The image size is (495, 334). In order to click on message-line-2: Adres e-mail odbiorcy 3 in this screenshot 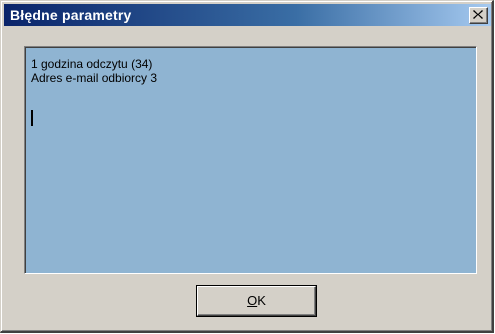, I will do `click(94, 78)`.